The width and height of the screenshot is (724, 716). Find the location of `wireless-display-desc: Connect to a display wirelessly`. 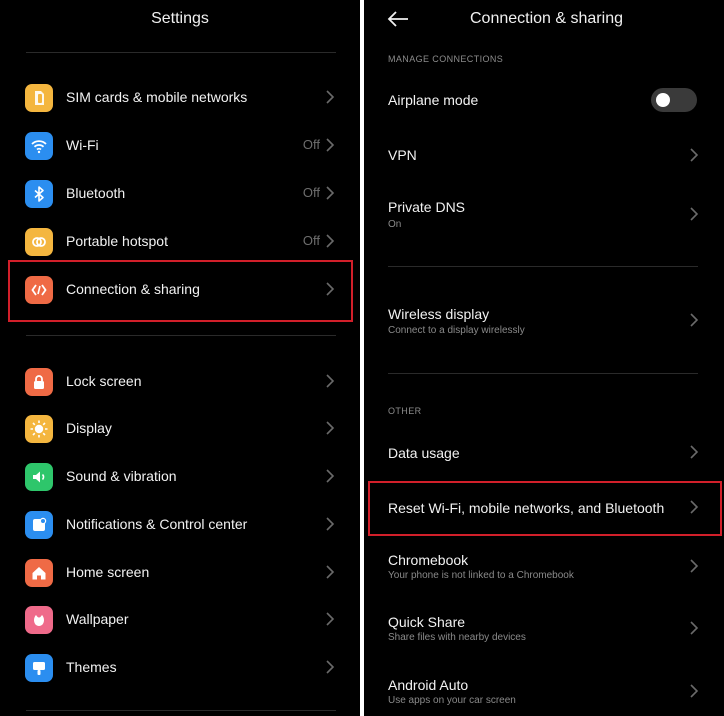

wireless-display-desc: Connect to a display wirelessly is located at coordinates (456, 330).